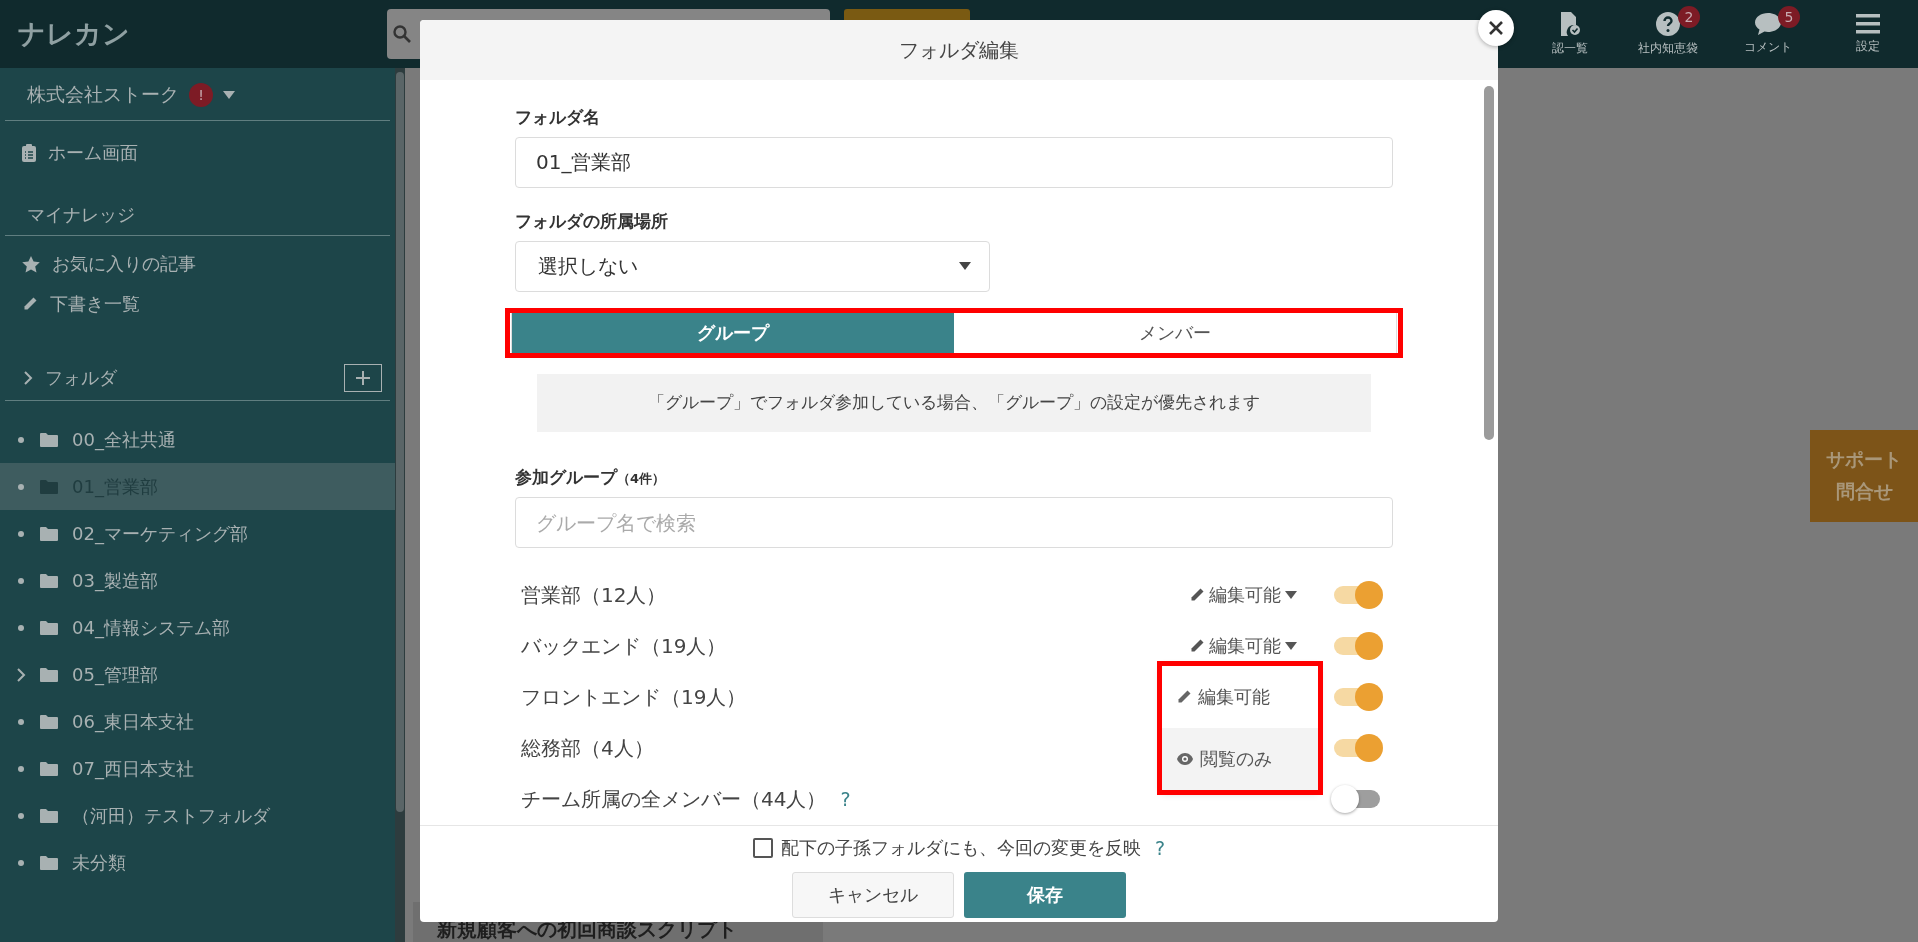  What do you see at coordinates (95, 304) in the screenshot?
I see `sidebar-item: 下書き一覧` at bounding box center [95, 304].